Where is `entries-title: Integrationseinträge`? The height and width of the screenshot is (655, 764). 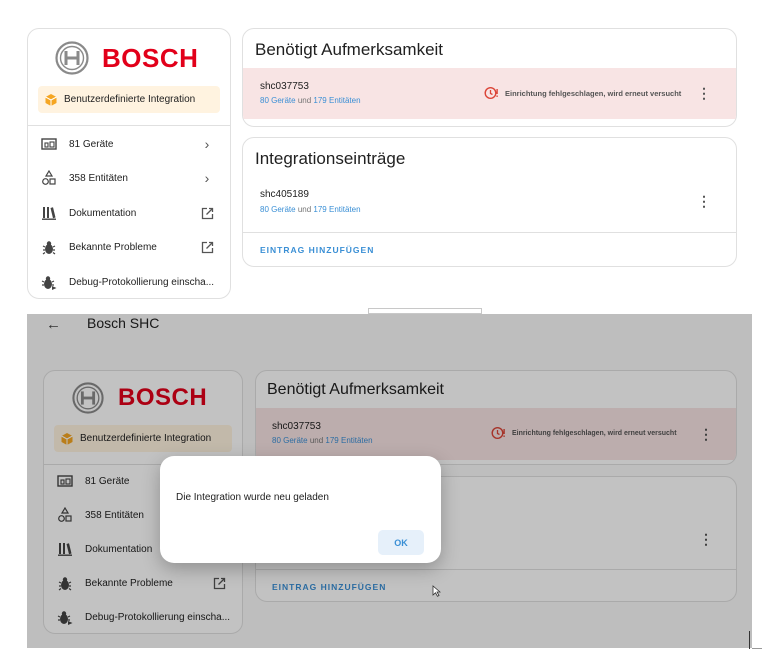 entries-title: Integrationseinträge is located at coordinates (330, 158).